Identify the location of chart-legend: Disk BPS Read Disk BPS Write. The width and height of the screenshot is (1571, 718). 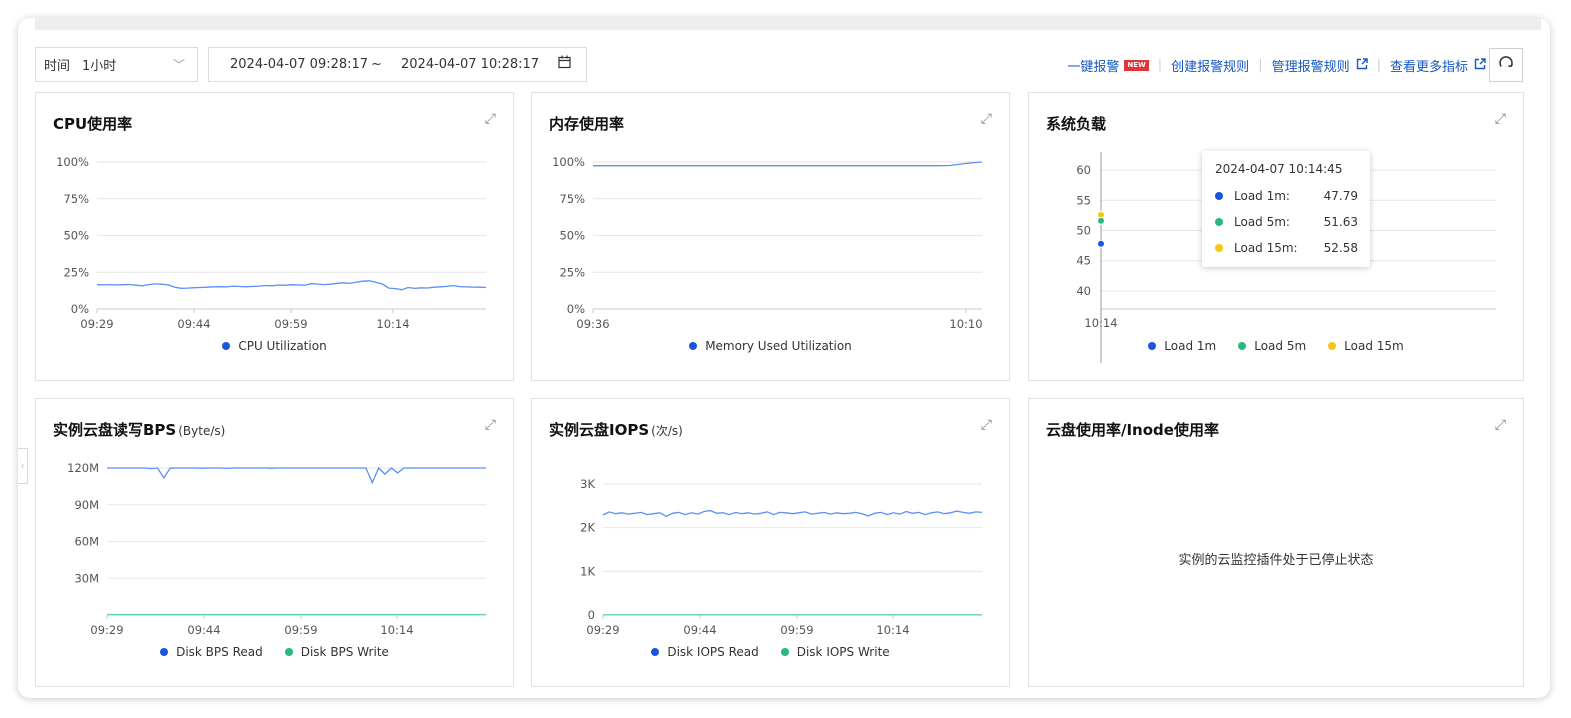
(274, 652).